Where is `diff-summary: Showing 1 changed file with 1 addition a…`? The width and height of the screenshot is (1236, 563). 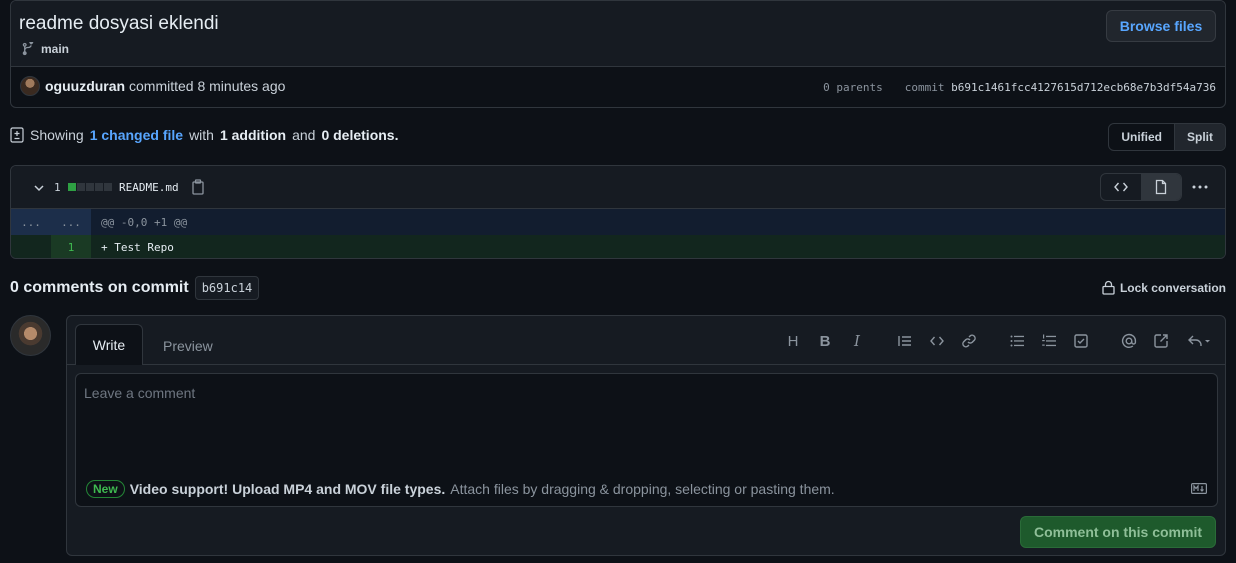 diff-summary: Showing 1 changed file with 1 addition a… is located at coordinates (204, 135).